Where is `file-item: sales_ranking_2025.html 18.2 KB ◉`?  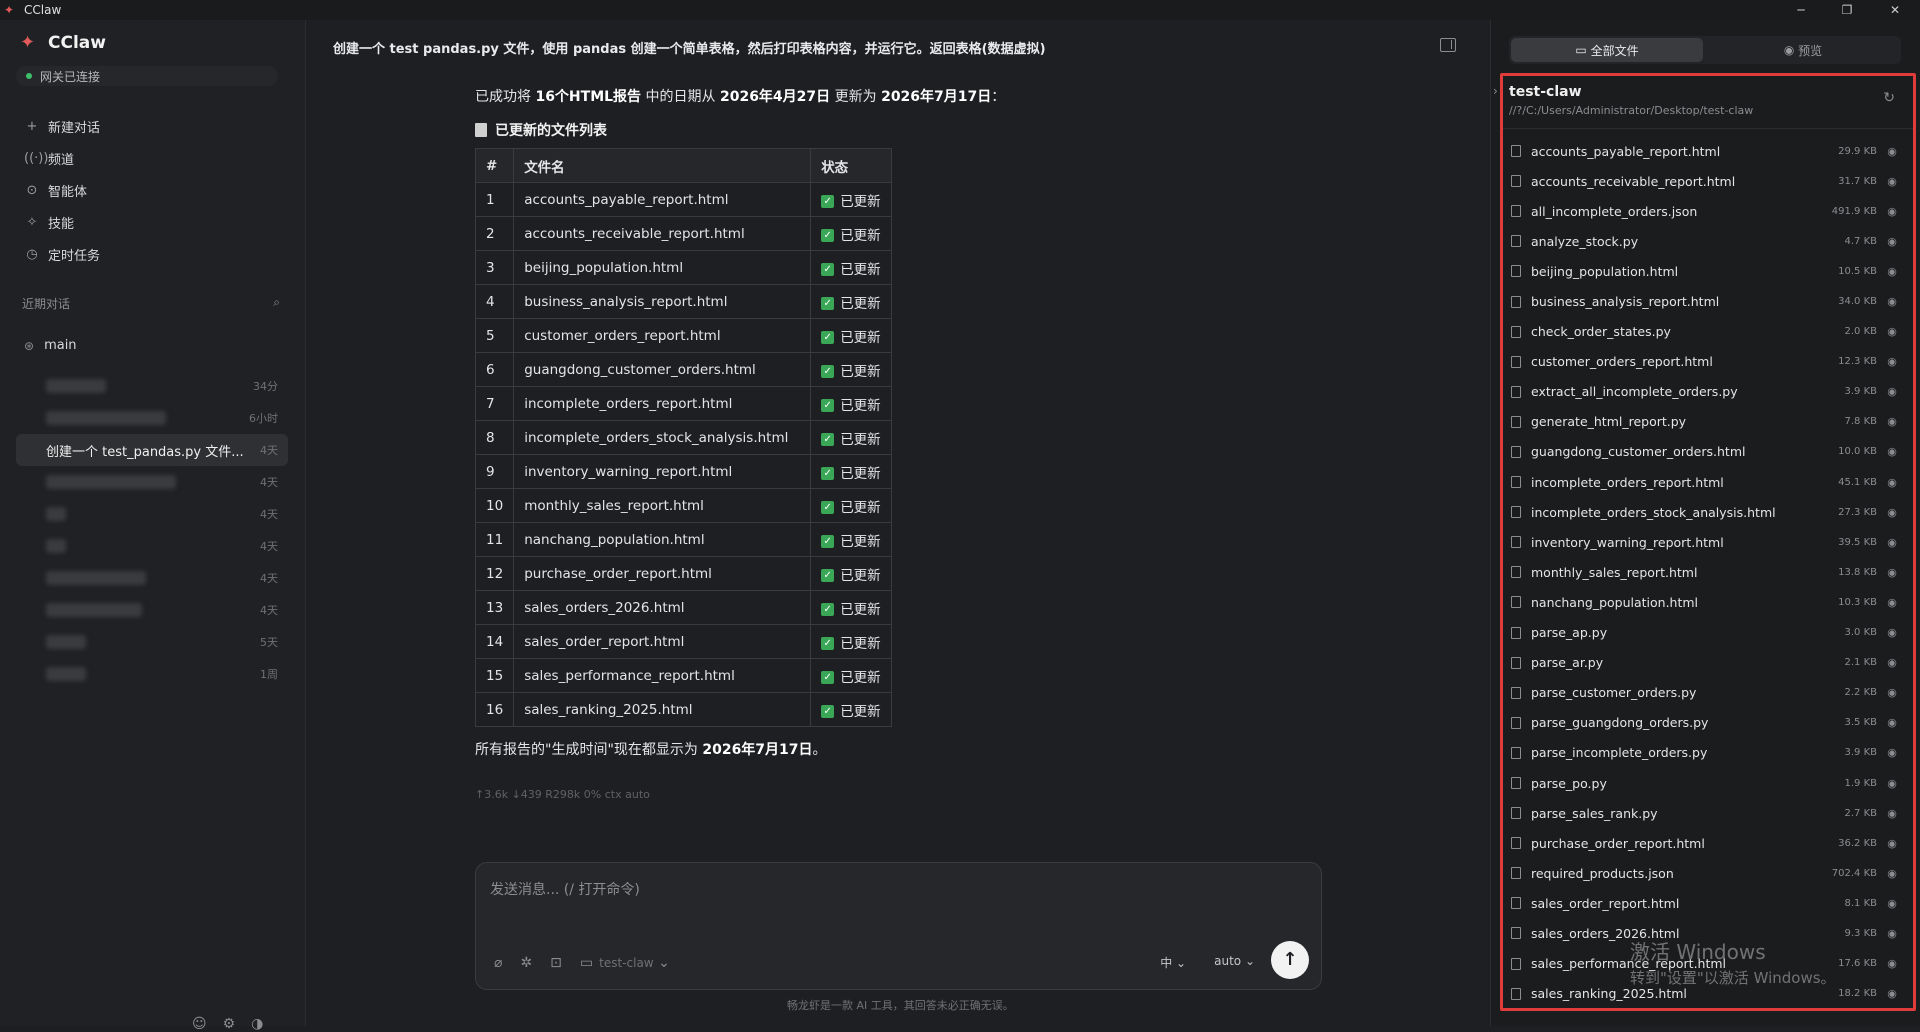
file-item: sales_ranking_2025.html 18.2 KB ◉ is located at coordinates (1708, 993).